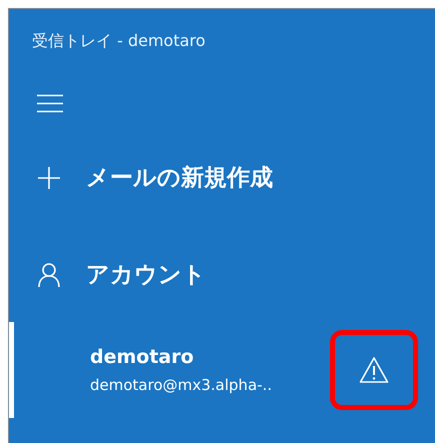 The width and height of the screenshot is (435, 443). What do you see at coordinates (374, 370) in the screenshot?
I see `warning-icon` at bounding box center [374, 370].